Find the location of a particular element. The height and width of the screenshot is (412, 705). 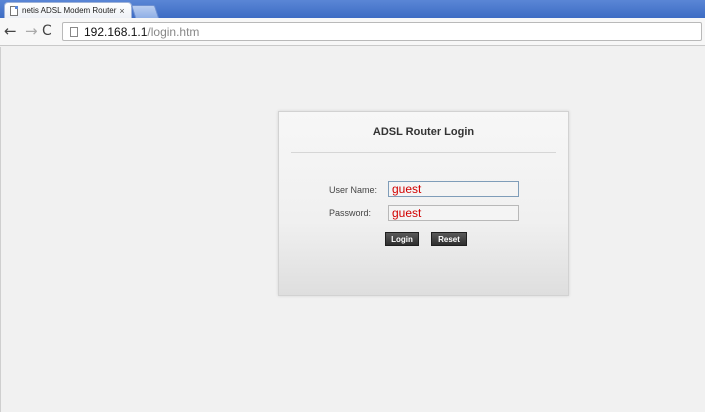

login-title: ADSL Router Login is located at coordinates (423, 132).